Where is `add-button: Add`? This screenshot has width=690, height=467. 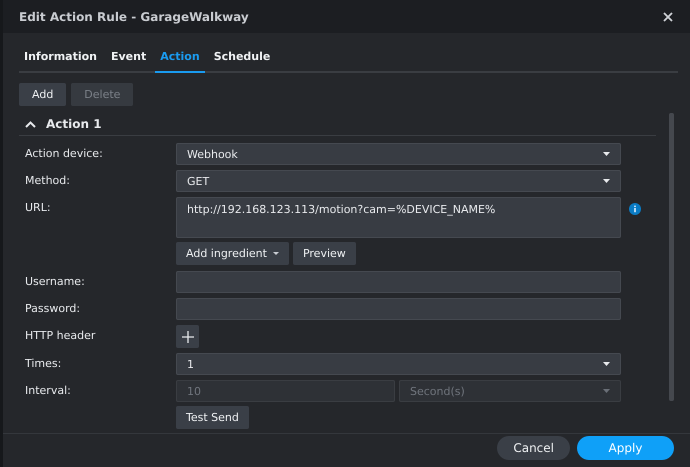 add-button: Add is located at coordinates (42, 94).